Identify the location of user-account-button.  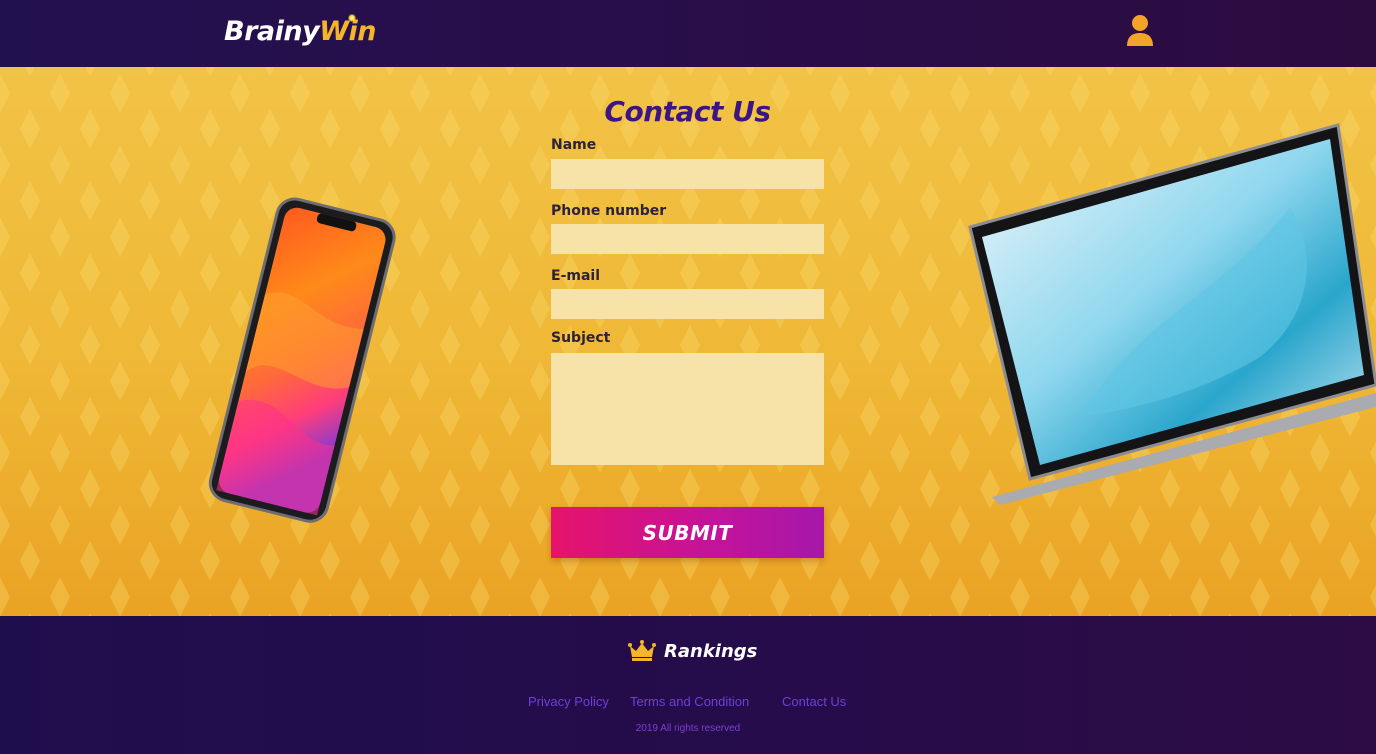
(1140, 32).